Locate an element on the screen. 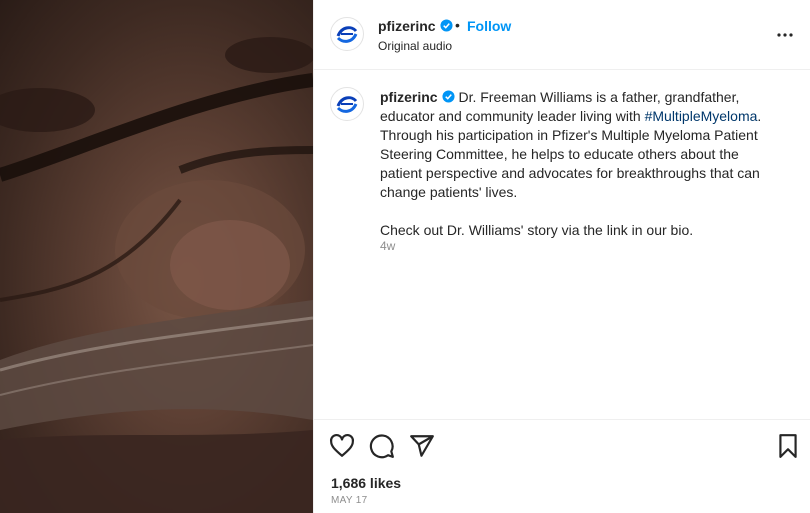 This screenshot has width=810, height=513. header-username: pfizerinc is located at coordinates (415, 26).